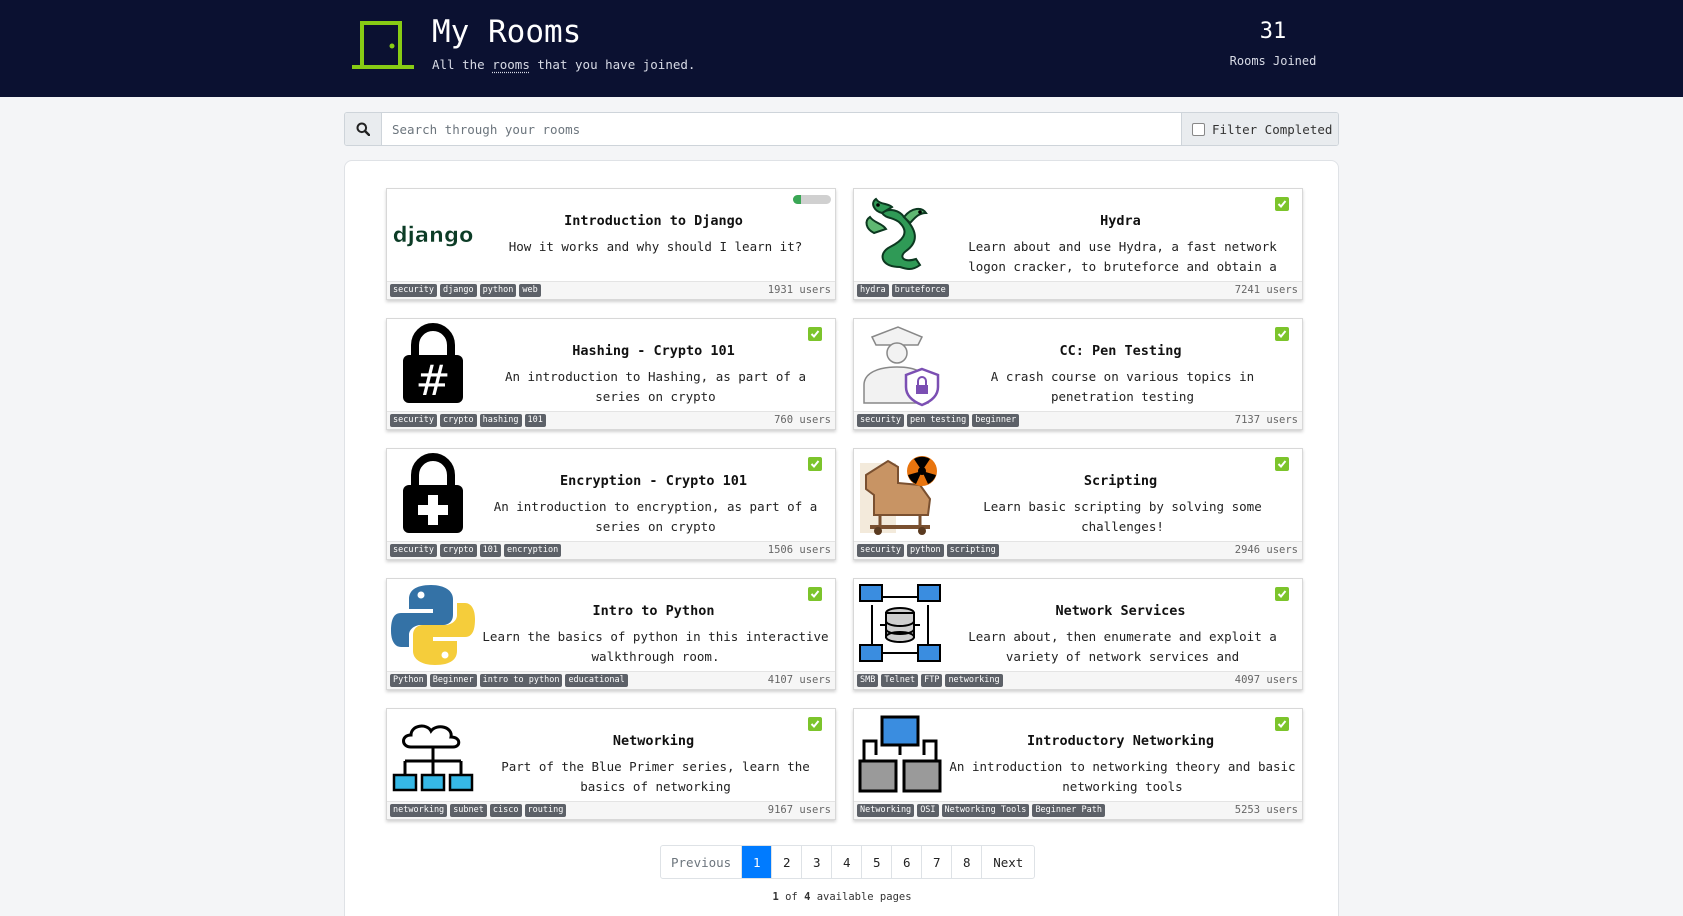 This screenshot has height=916, width=1683. I want to click on rooms-joined-count: 31, so click(1273, 31).